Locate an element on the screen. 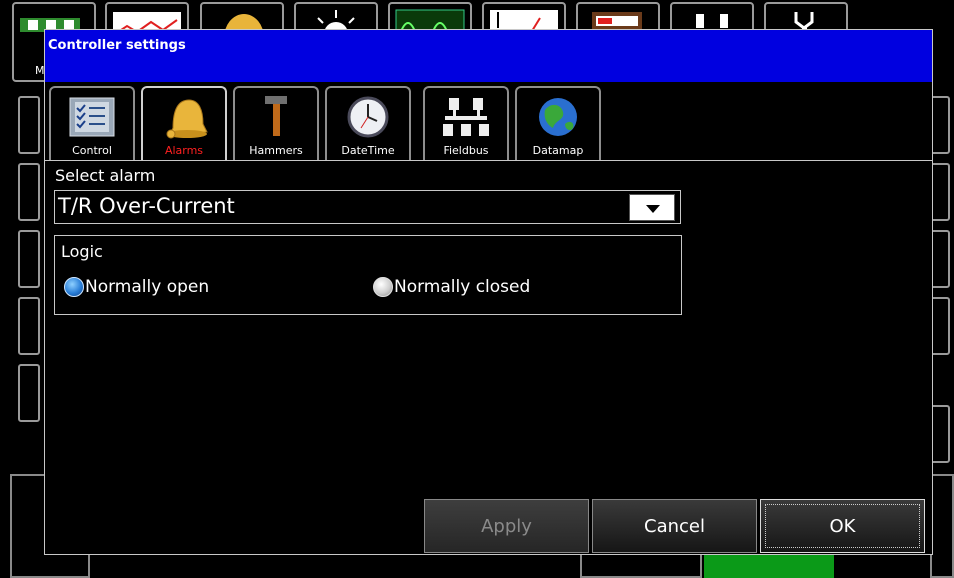 Image resolution: width=954 pixels, height=578 pixels. normally-open-radio: Normally open is located at coordinates (136, 287).